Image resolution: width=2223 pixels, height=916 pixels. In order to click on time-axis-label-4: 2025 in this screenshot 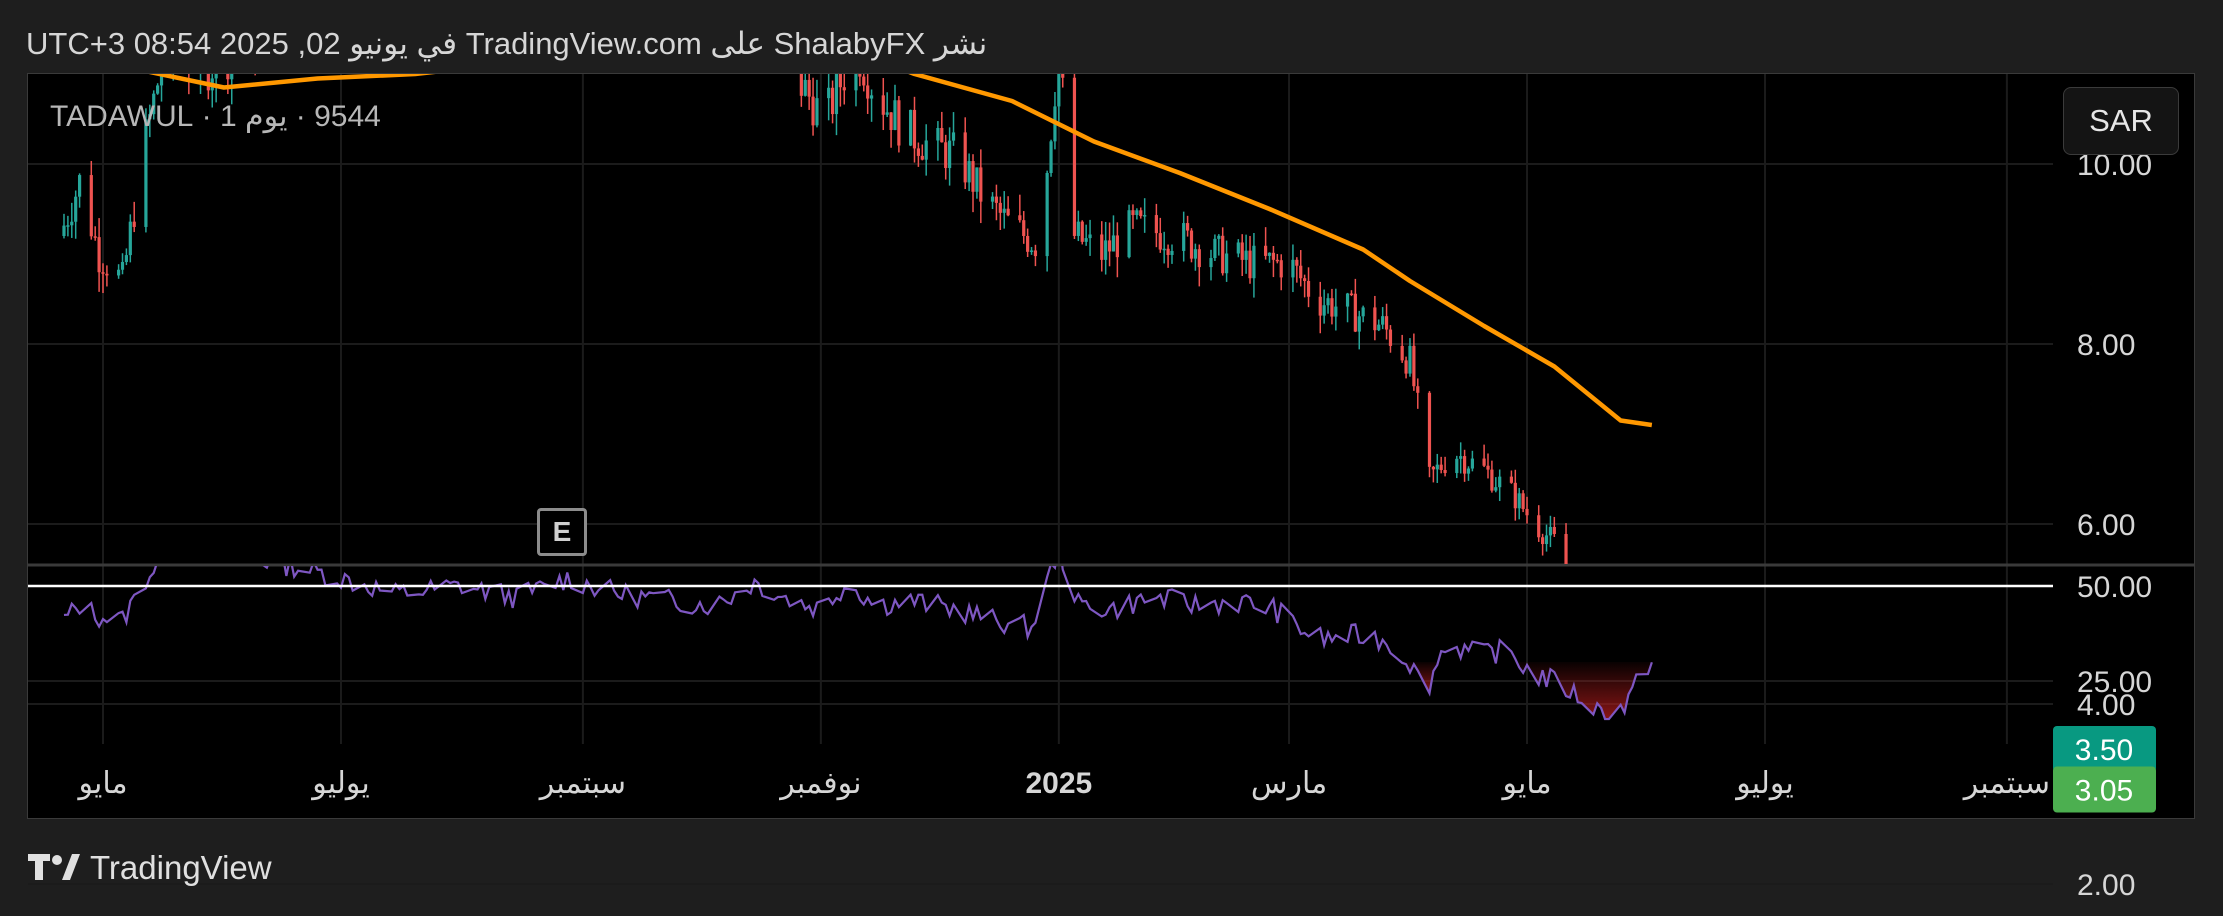, I will do `click(1058, 783)`.